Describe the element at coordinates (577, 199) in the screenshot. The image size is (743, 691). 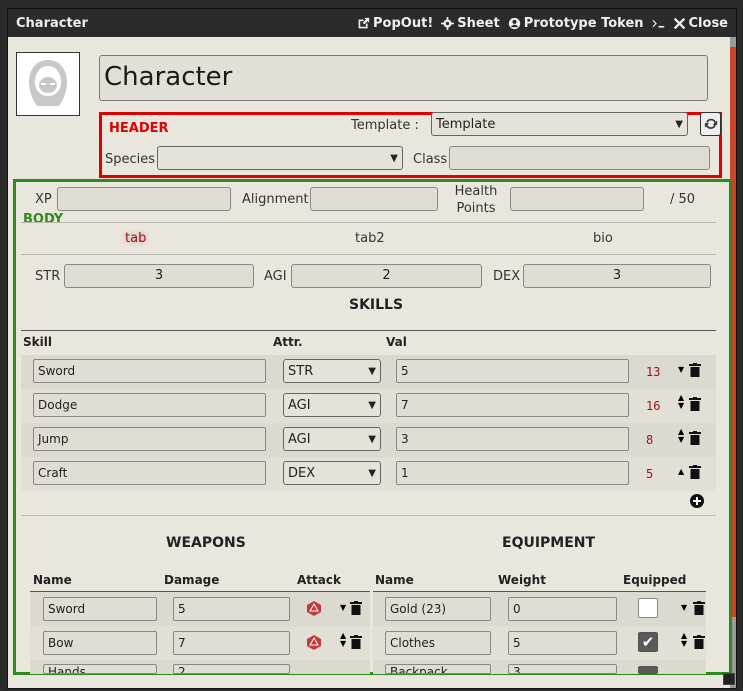
I see `health-points-input` at that location.